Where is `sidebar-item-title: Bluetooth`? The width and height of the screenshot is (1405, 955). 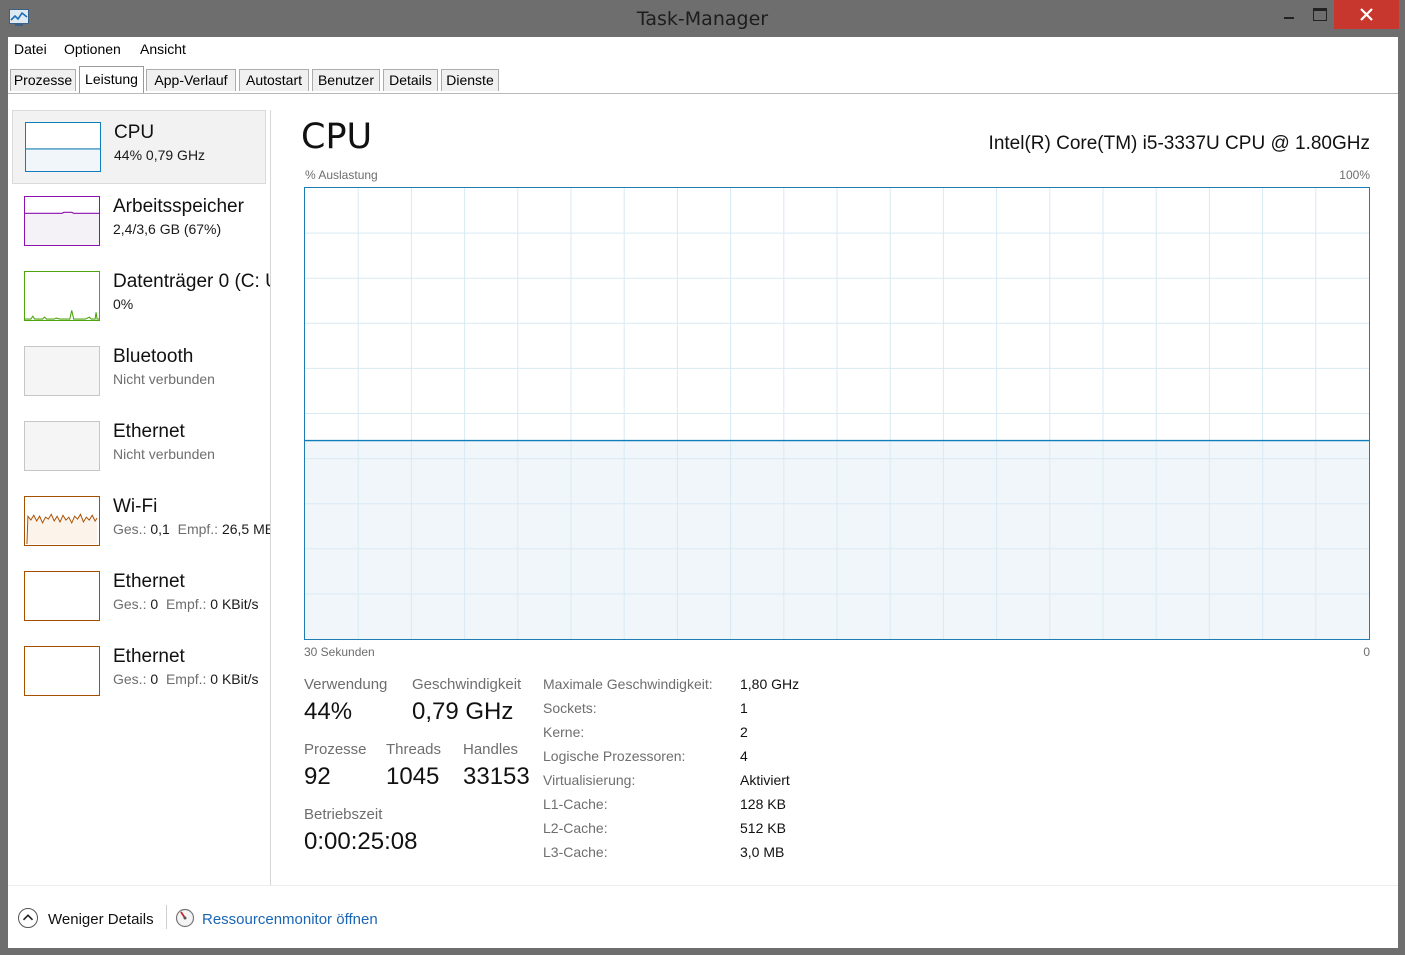 sidebar-item-title: Bluetooth is located at coordinates (153, 356).